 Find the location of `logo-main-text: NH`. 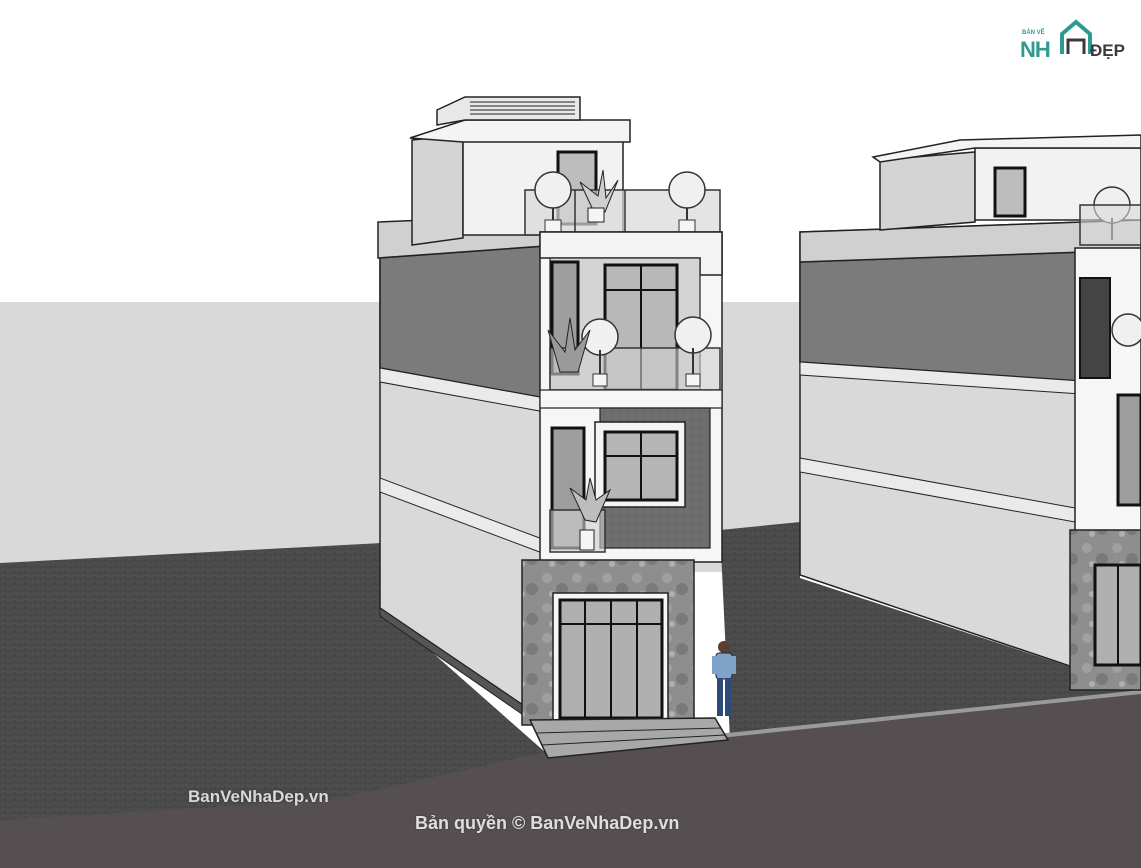

logo-main-text: NH is located at coordinates (1035, 49).